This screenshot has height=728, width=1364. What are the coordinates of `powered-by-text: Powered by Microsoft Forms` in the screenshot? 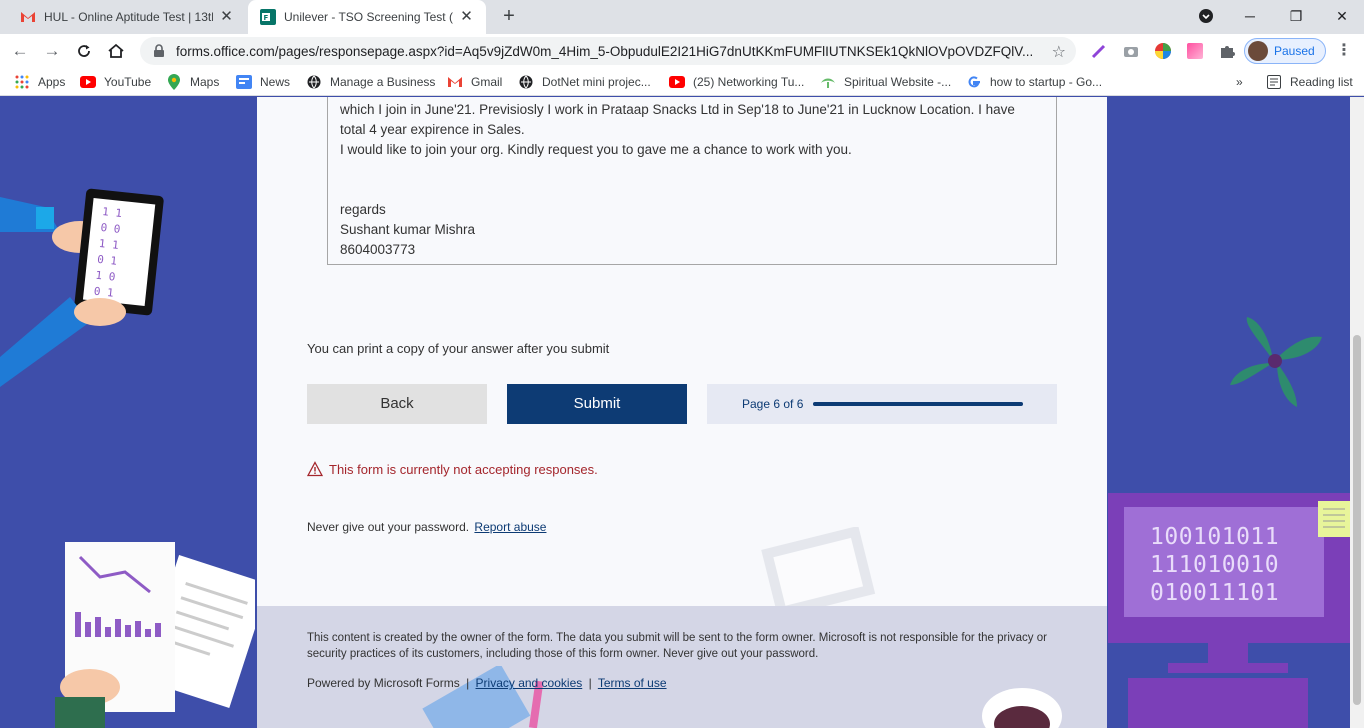 It's located at (383, 683).